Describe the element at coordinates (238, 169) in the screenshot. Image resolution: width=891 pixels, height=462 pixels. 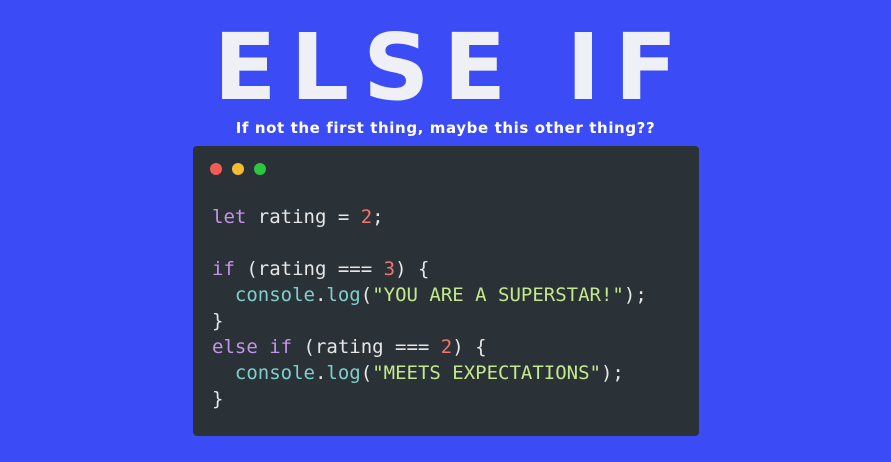
I see `yellow-dot-icon` at that location.